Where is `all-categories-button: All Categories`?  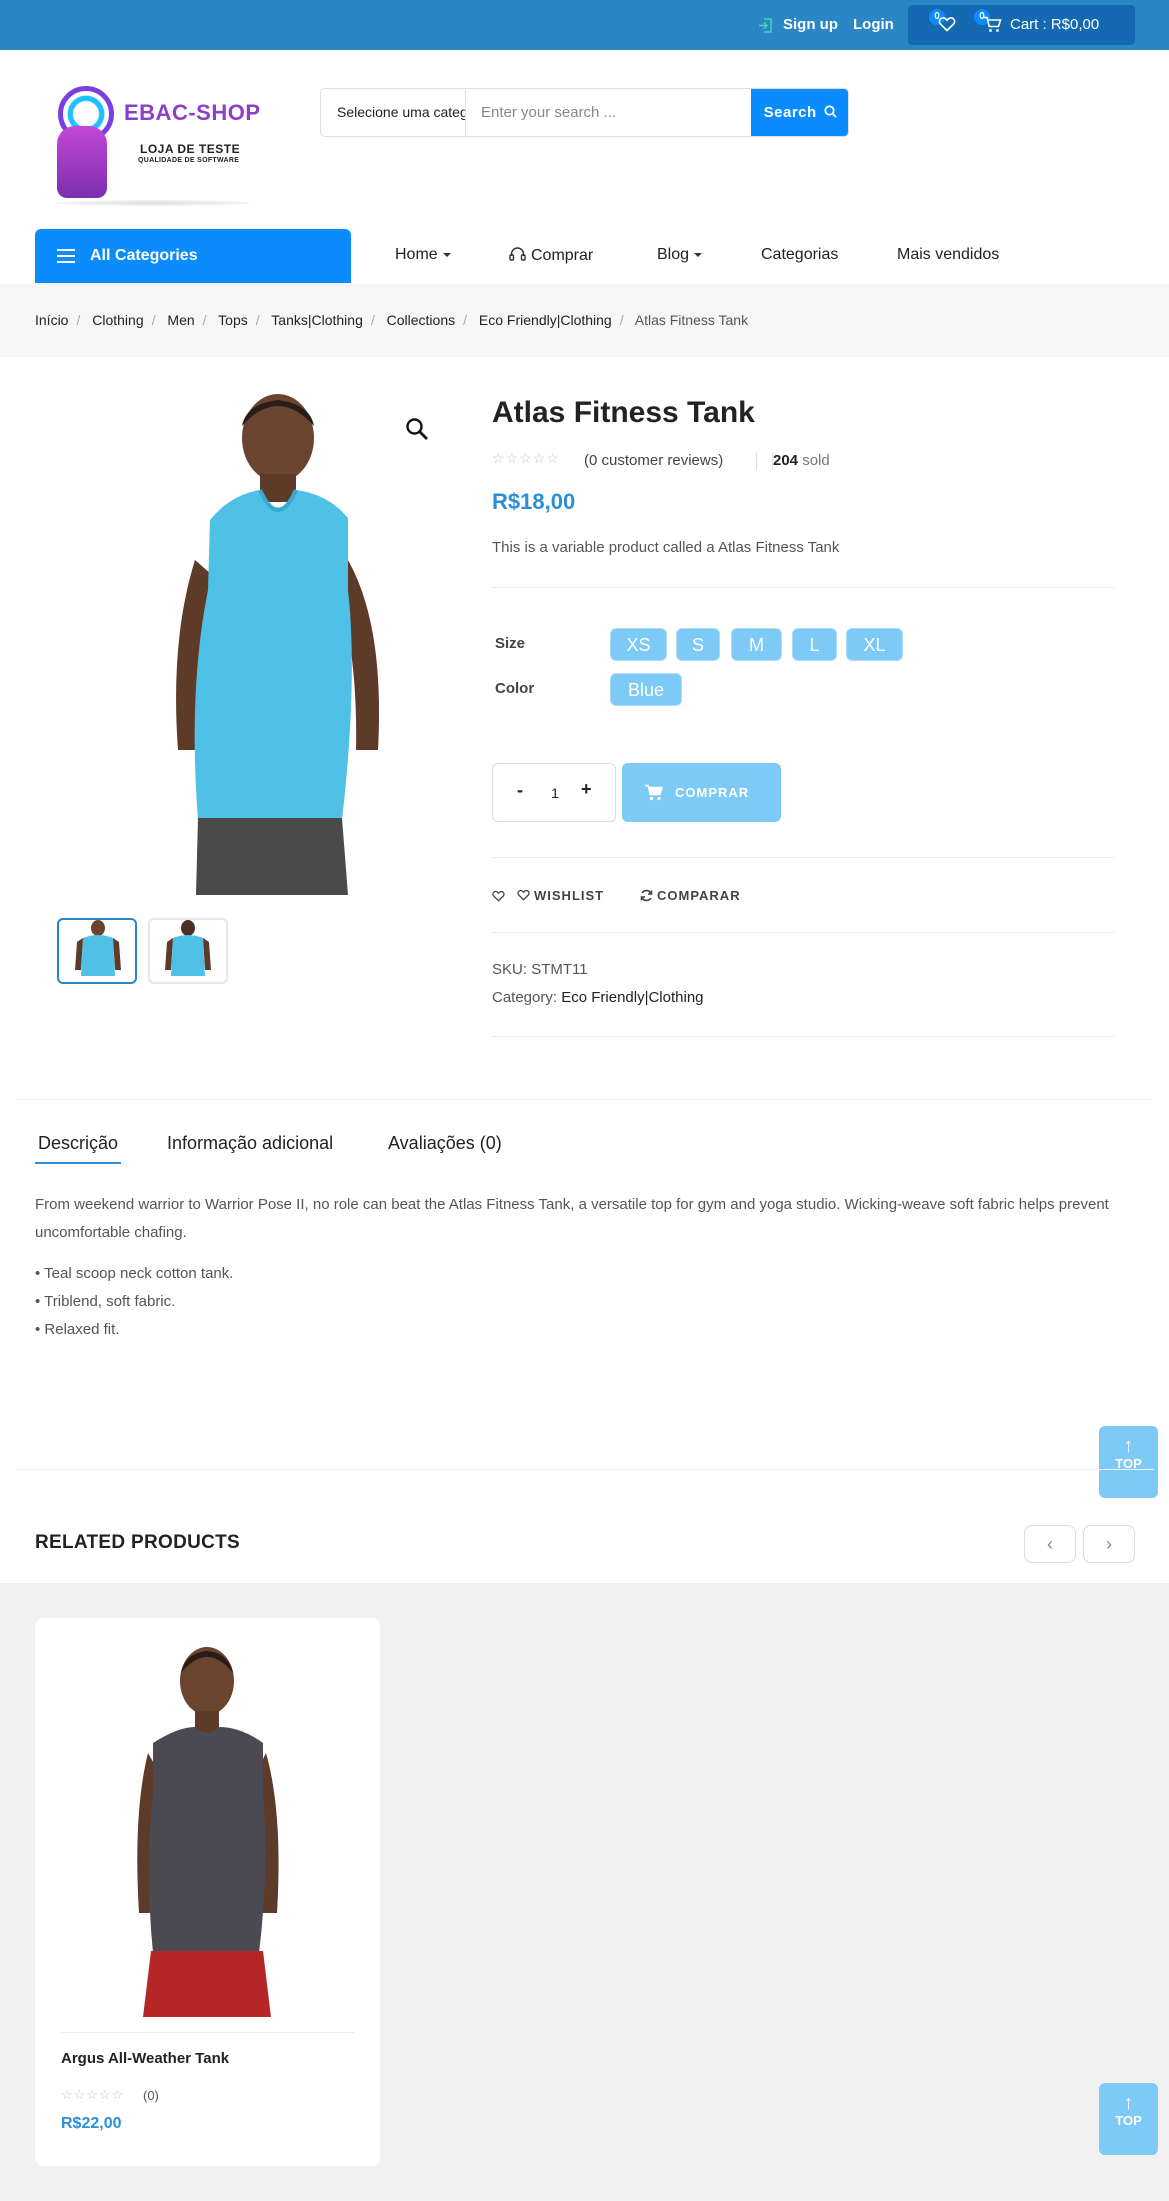 all-categories-button: All Categories is located at coordinates (193, 256).